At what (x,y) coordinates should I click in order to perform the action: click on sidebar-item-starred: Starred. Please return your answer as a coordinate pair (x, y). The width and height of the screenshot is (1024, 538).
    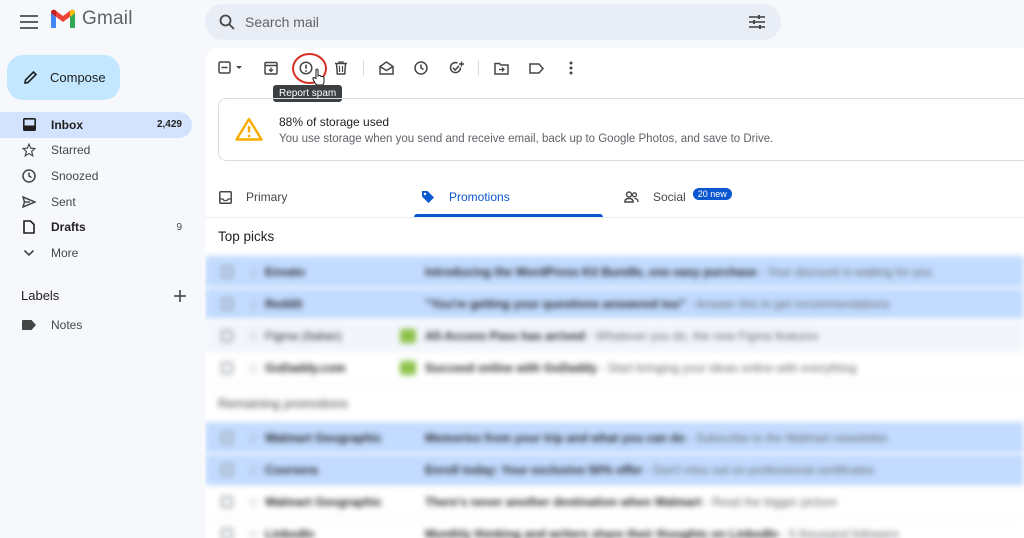
    Looking at the image, I should click on (96, 151).